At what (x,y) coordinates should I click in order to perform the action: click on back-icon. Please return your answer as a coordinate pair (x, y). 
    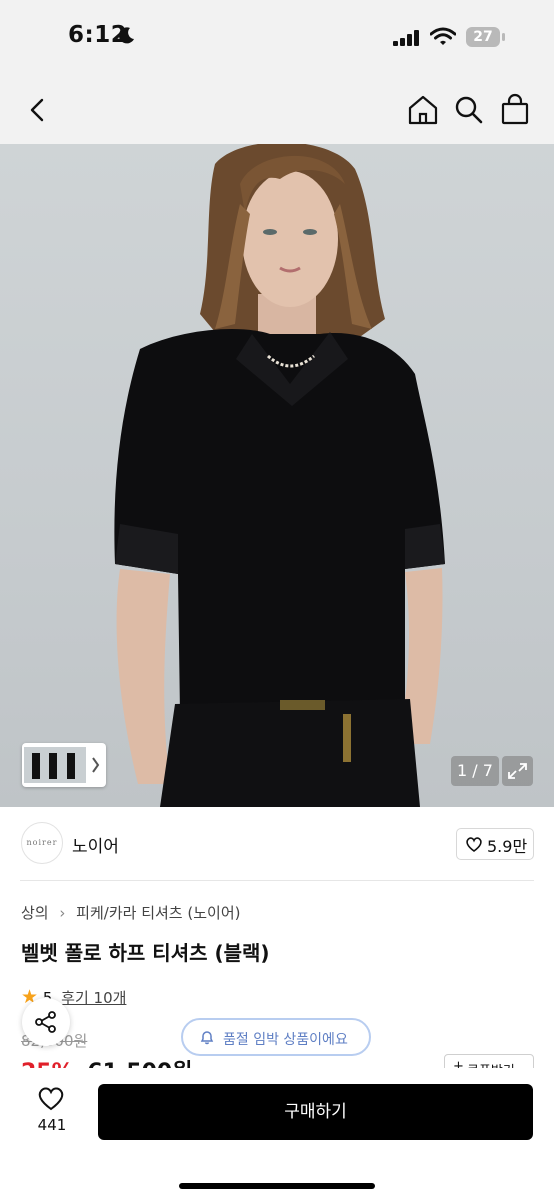
    Looking at the image, I should click on (38, 110).